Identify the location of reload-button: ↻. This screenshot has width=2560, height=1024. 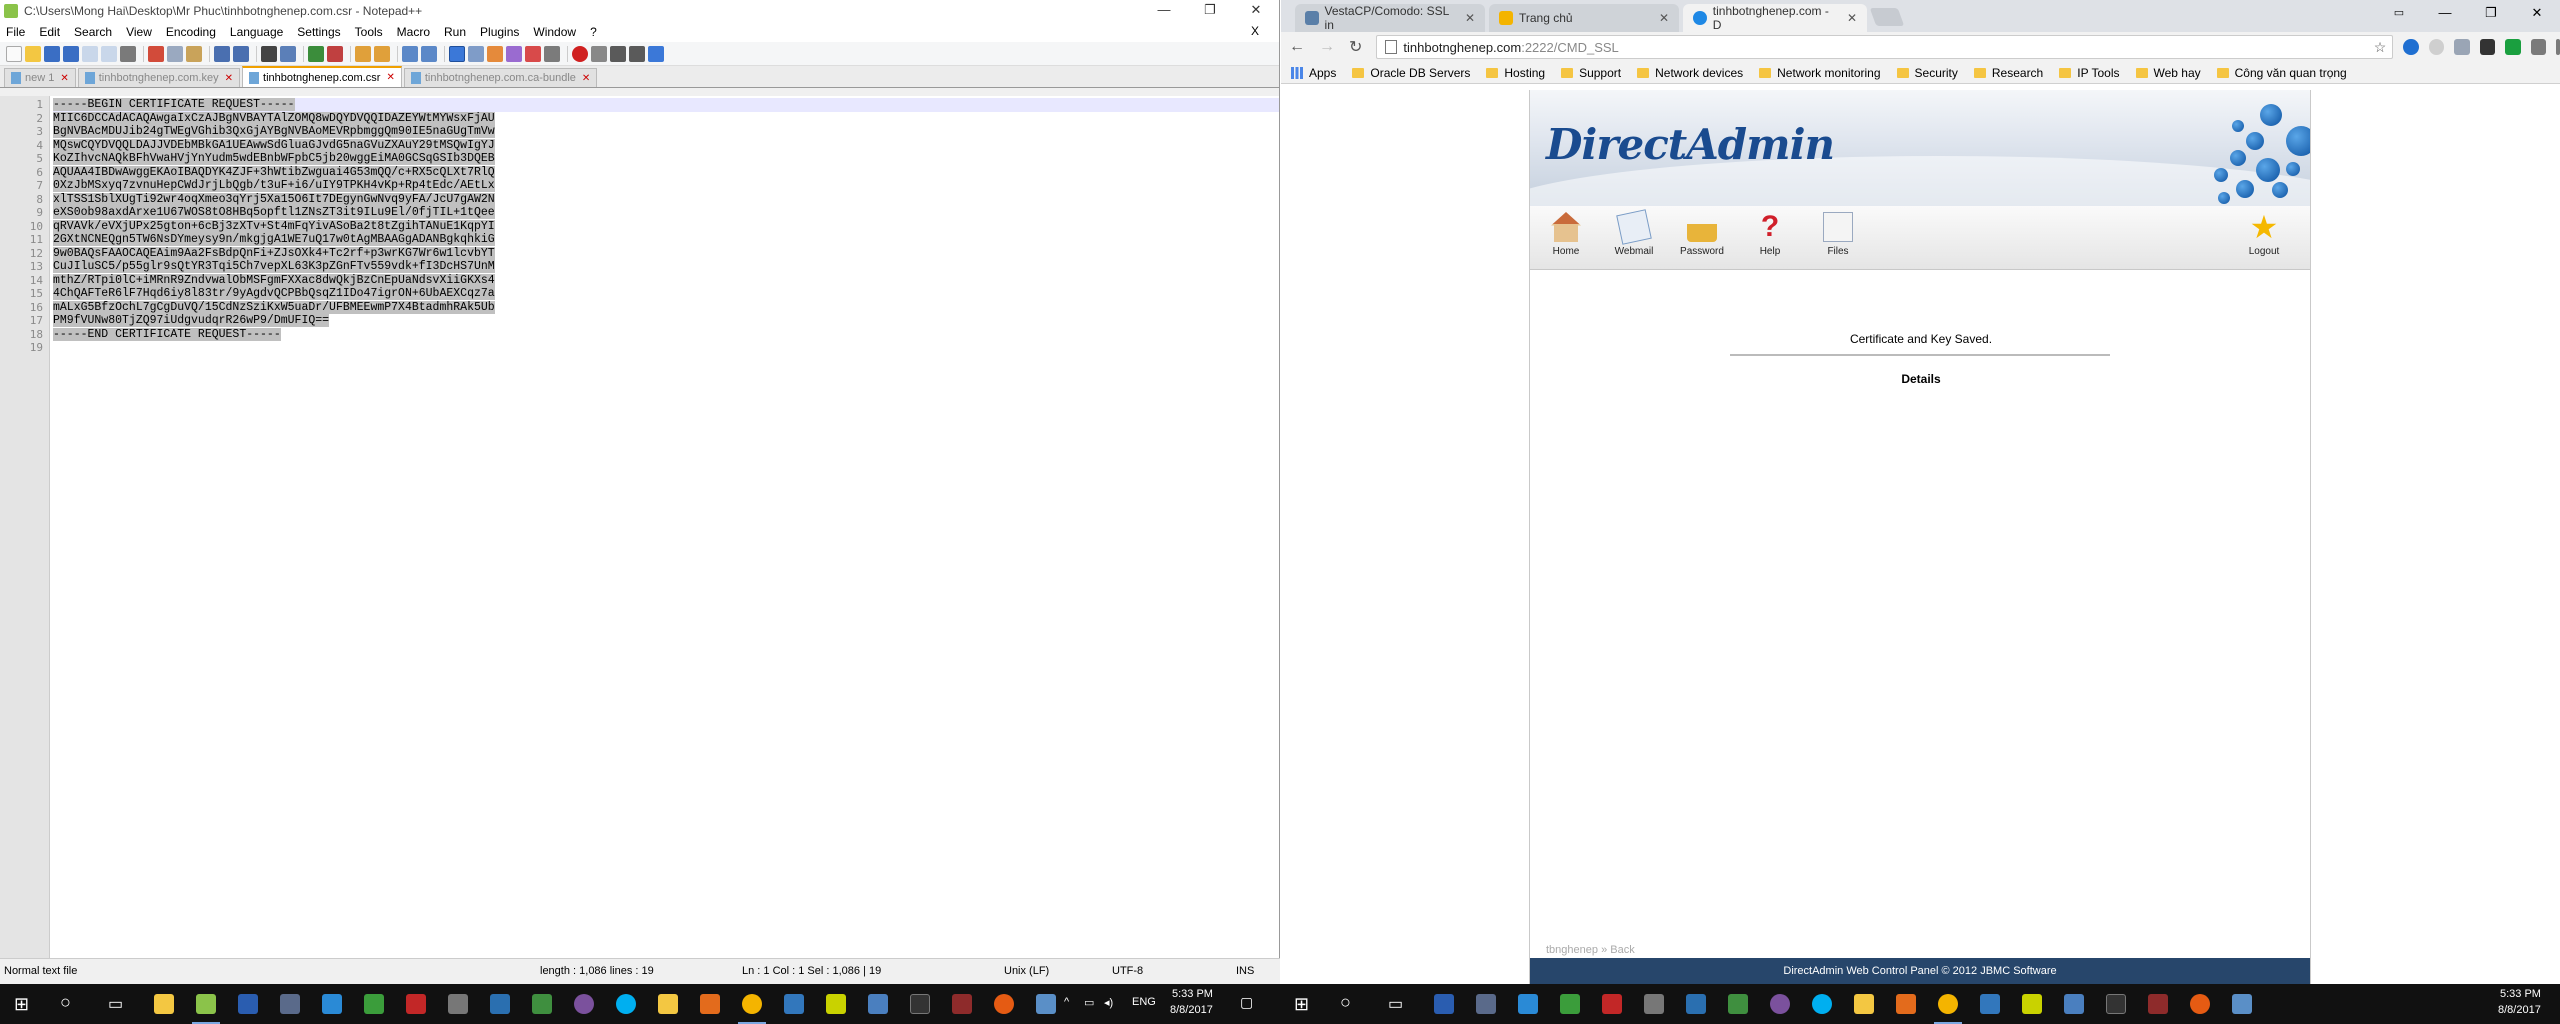
(1355, 47).